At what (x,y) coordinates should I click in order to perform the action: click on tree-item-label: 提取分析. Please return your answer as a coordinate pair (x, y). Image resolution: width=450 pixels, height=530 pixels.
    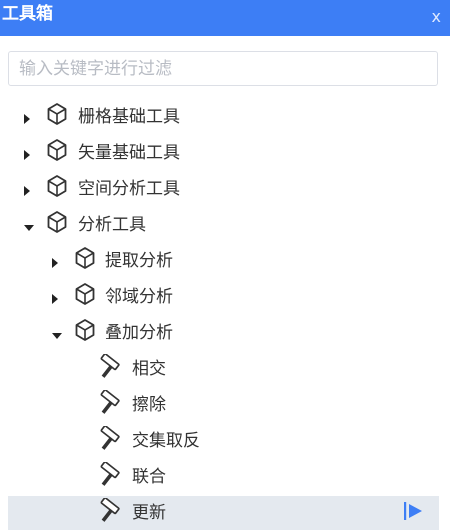
    Looking at the image, I should click on (139, 261).